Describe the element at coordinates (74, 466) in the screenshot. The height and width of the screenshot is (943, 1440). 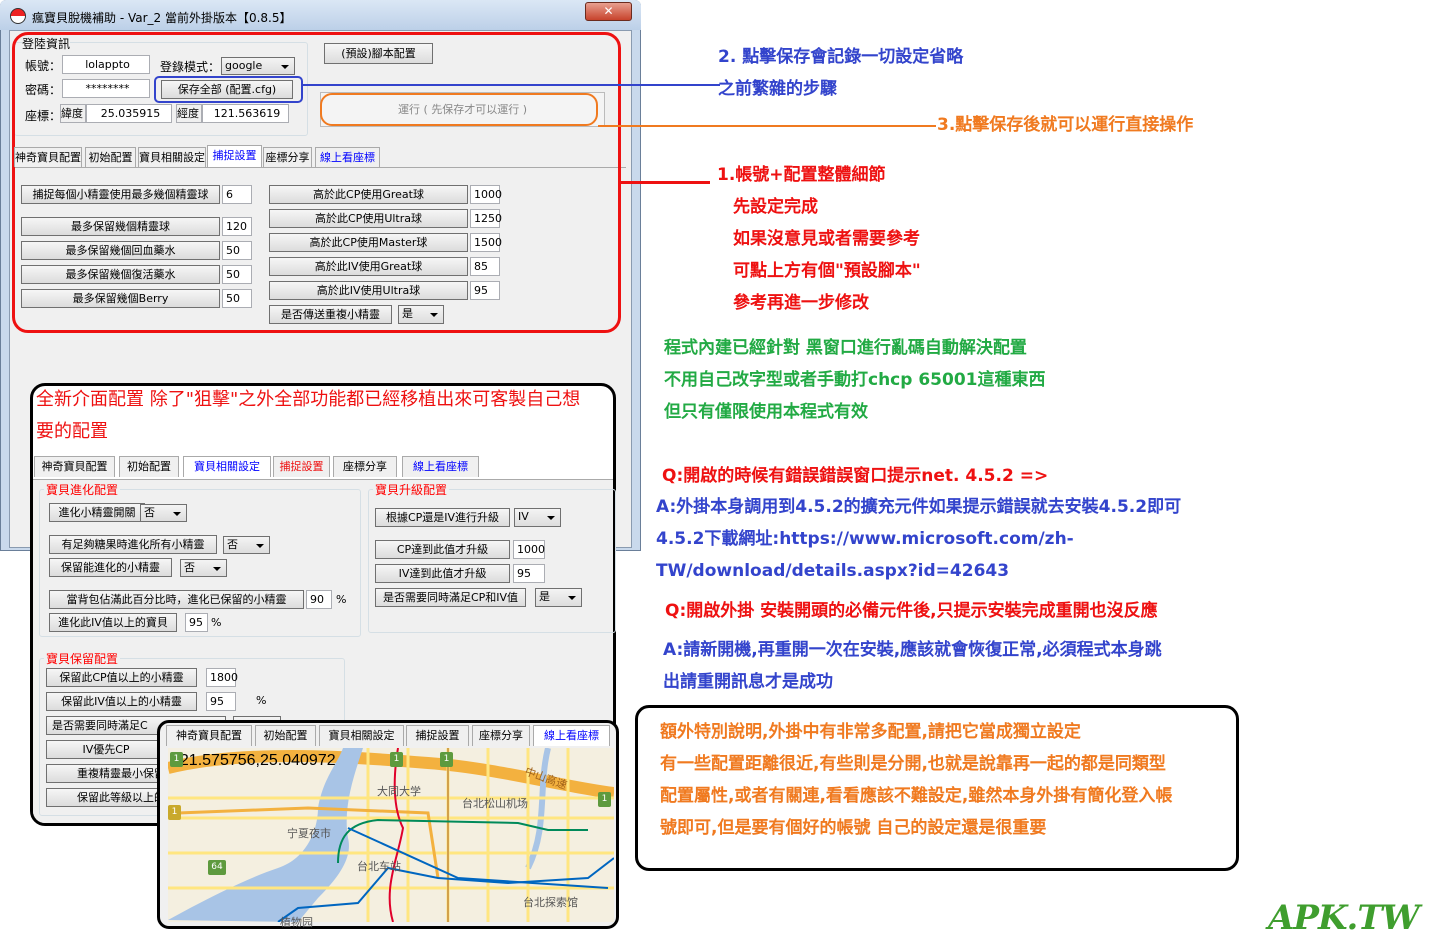
I see `overlay-tab-0: 神奇寶貝配置` at that location.